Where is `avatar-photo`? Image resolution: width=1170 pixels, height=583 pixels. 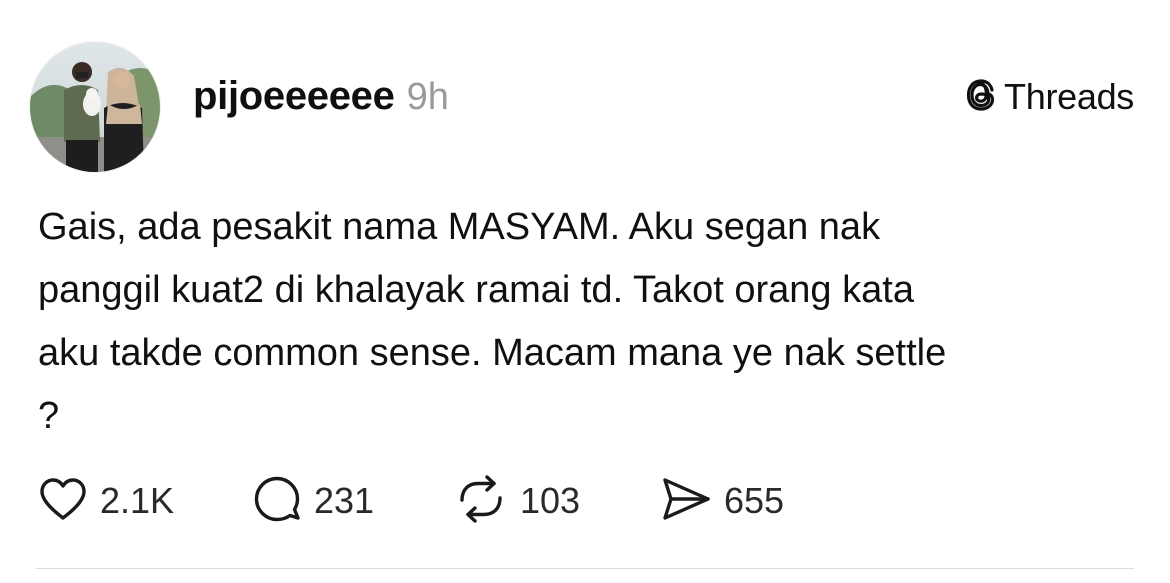 avatar-photo is located at coordinates (95, 107).